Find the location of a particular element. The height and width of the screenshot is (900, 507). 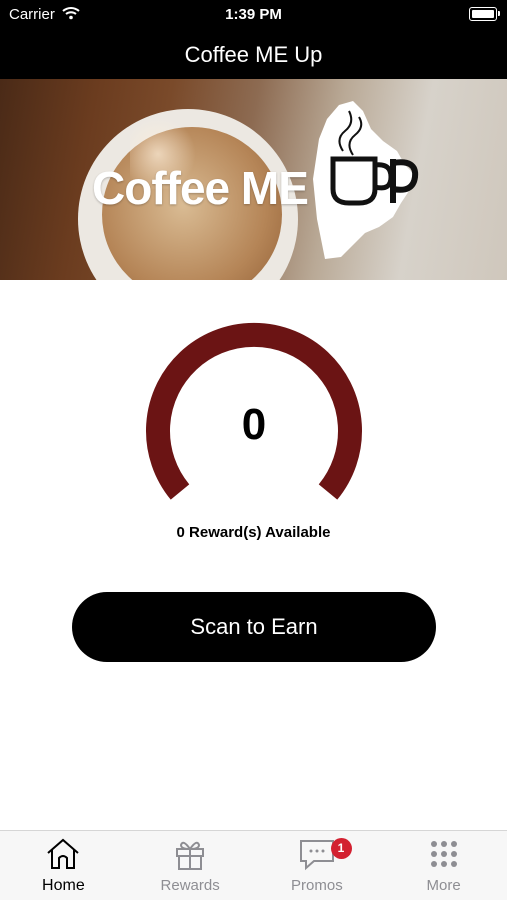

maine-map-logo is located at coordinates (366, 180).